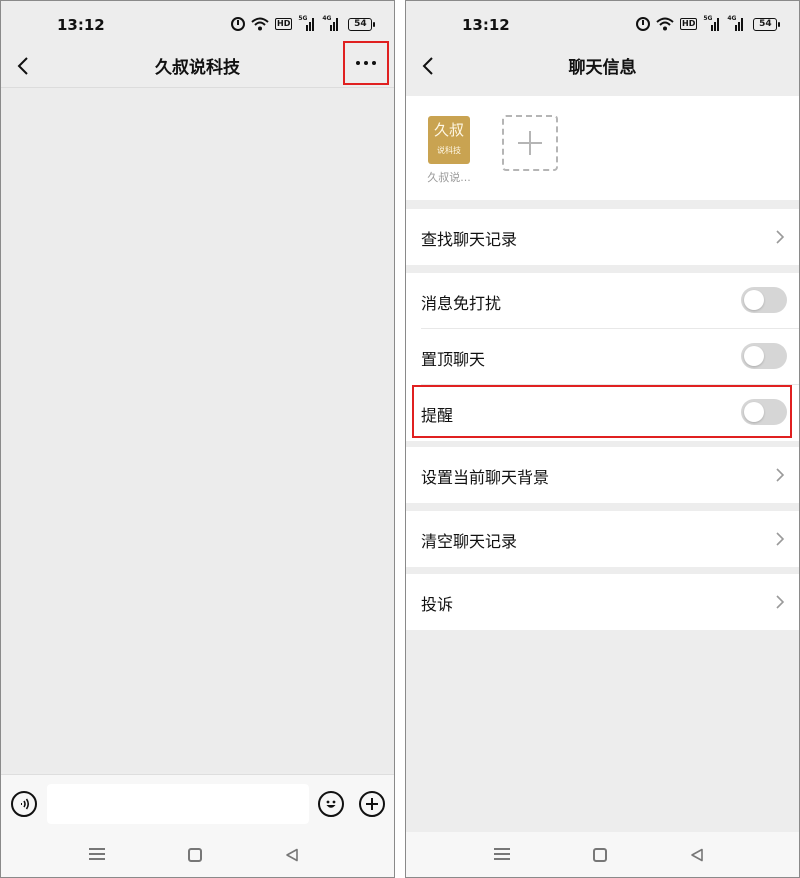 The height and width of the screenshot is (878, 800). I want to click on avatar-text-main: 久叔, so click(448, 130).